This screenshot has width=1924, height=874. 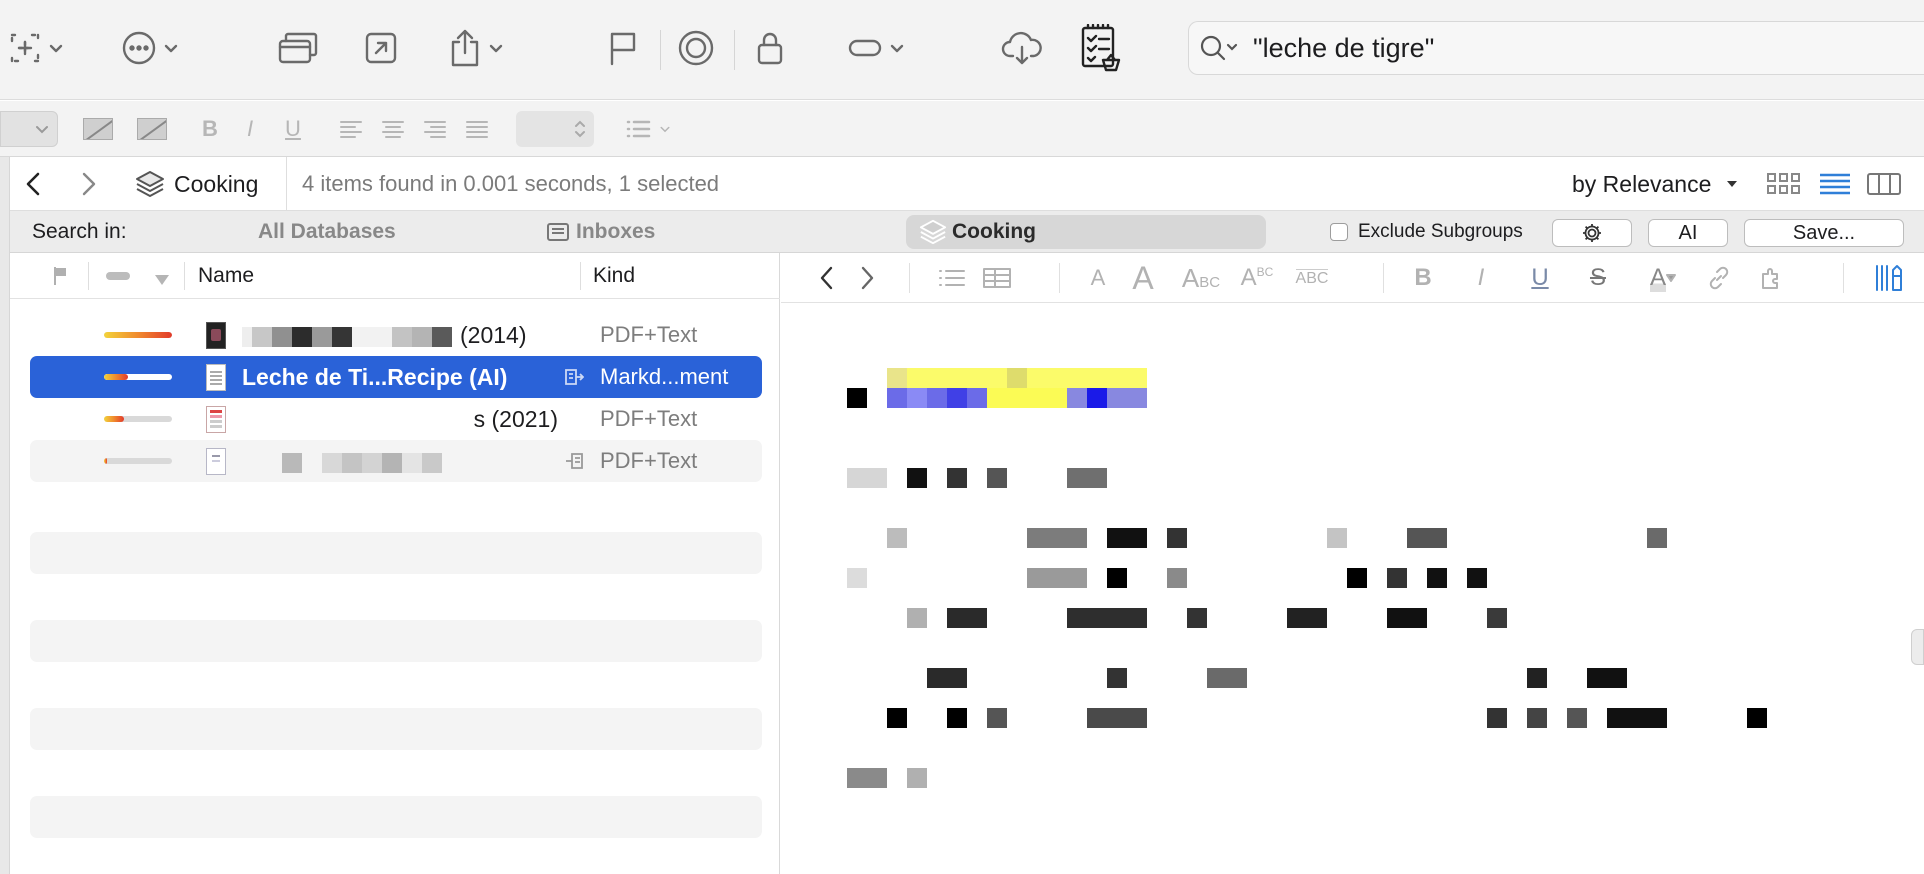 I want to click on puzzle-icon, so click(x=1770, y=278).